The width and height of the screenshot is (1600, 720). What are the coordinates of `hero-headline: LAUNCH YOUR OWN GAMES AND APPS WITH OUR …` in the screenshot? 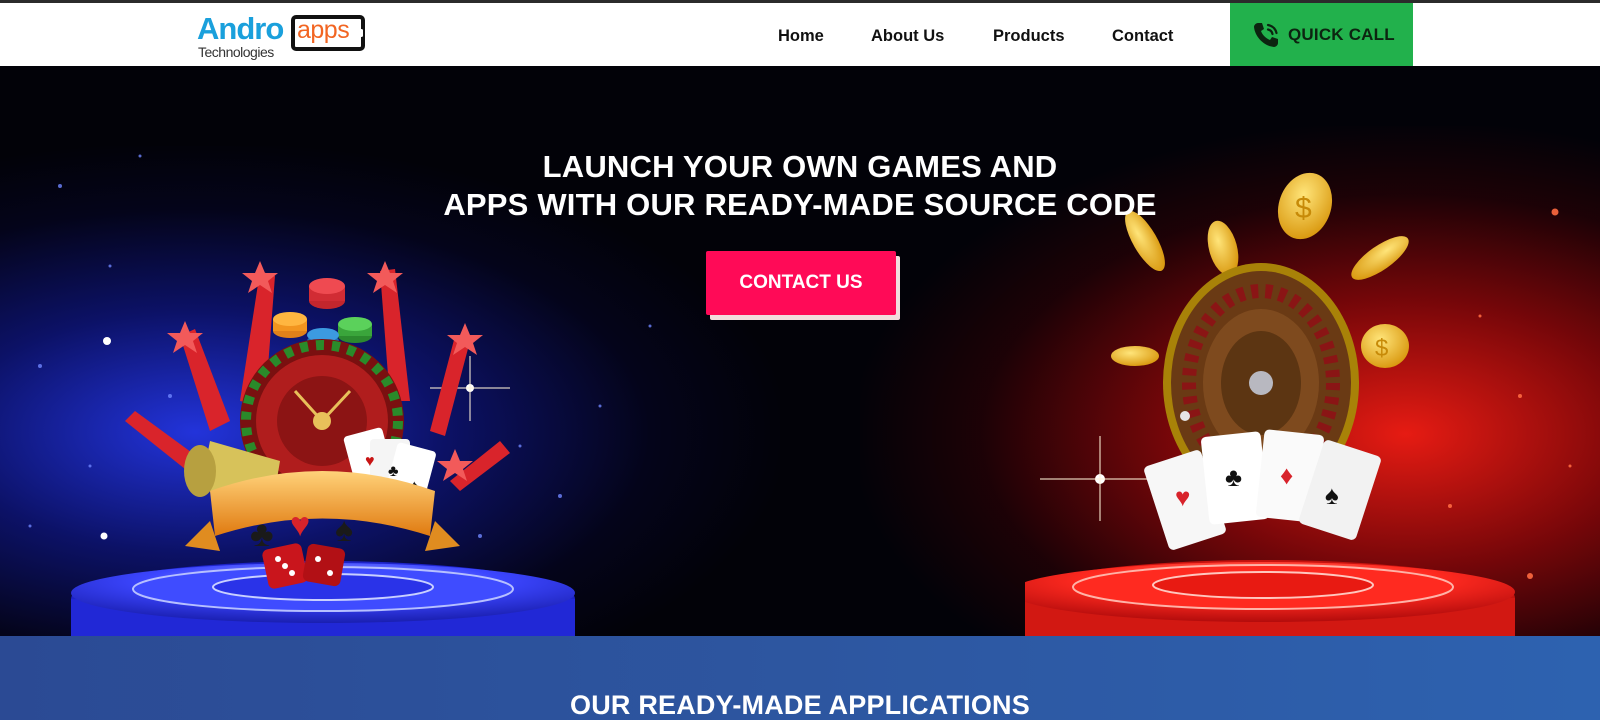 It's located at (800, 186).